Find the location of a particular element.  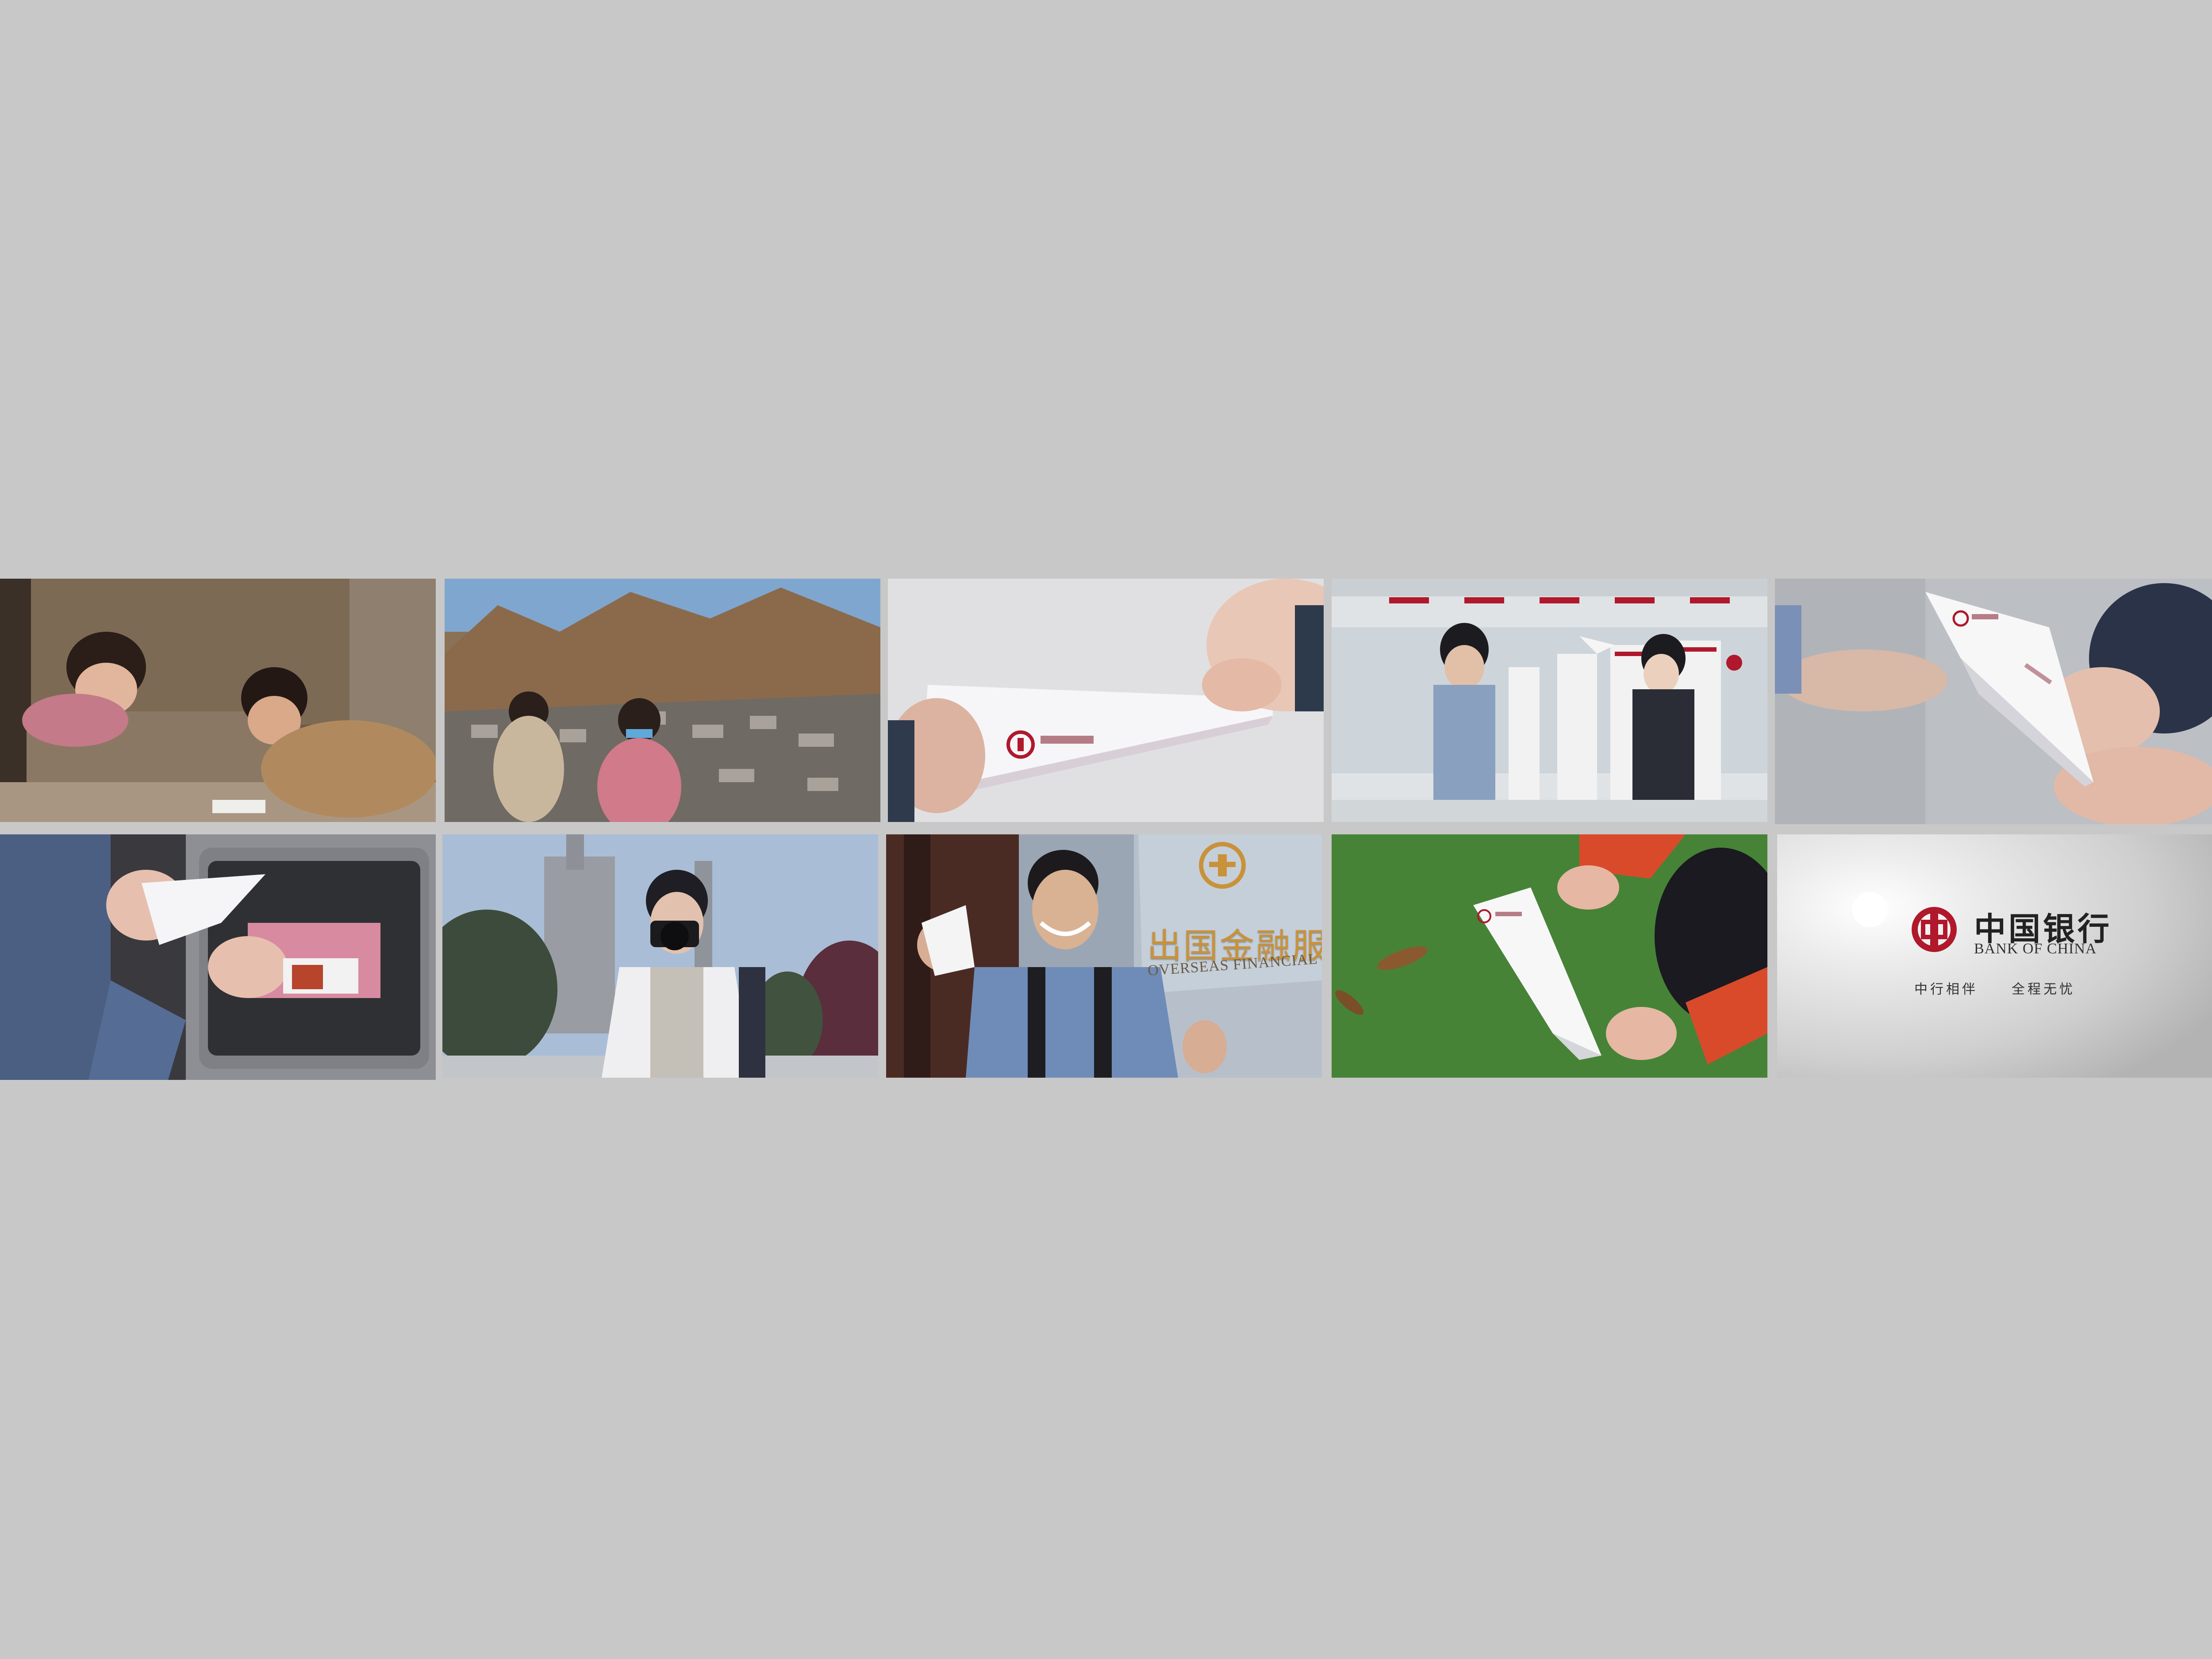

frame-passing-plane is located at coordinates (1994, 702).